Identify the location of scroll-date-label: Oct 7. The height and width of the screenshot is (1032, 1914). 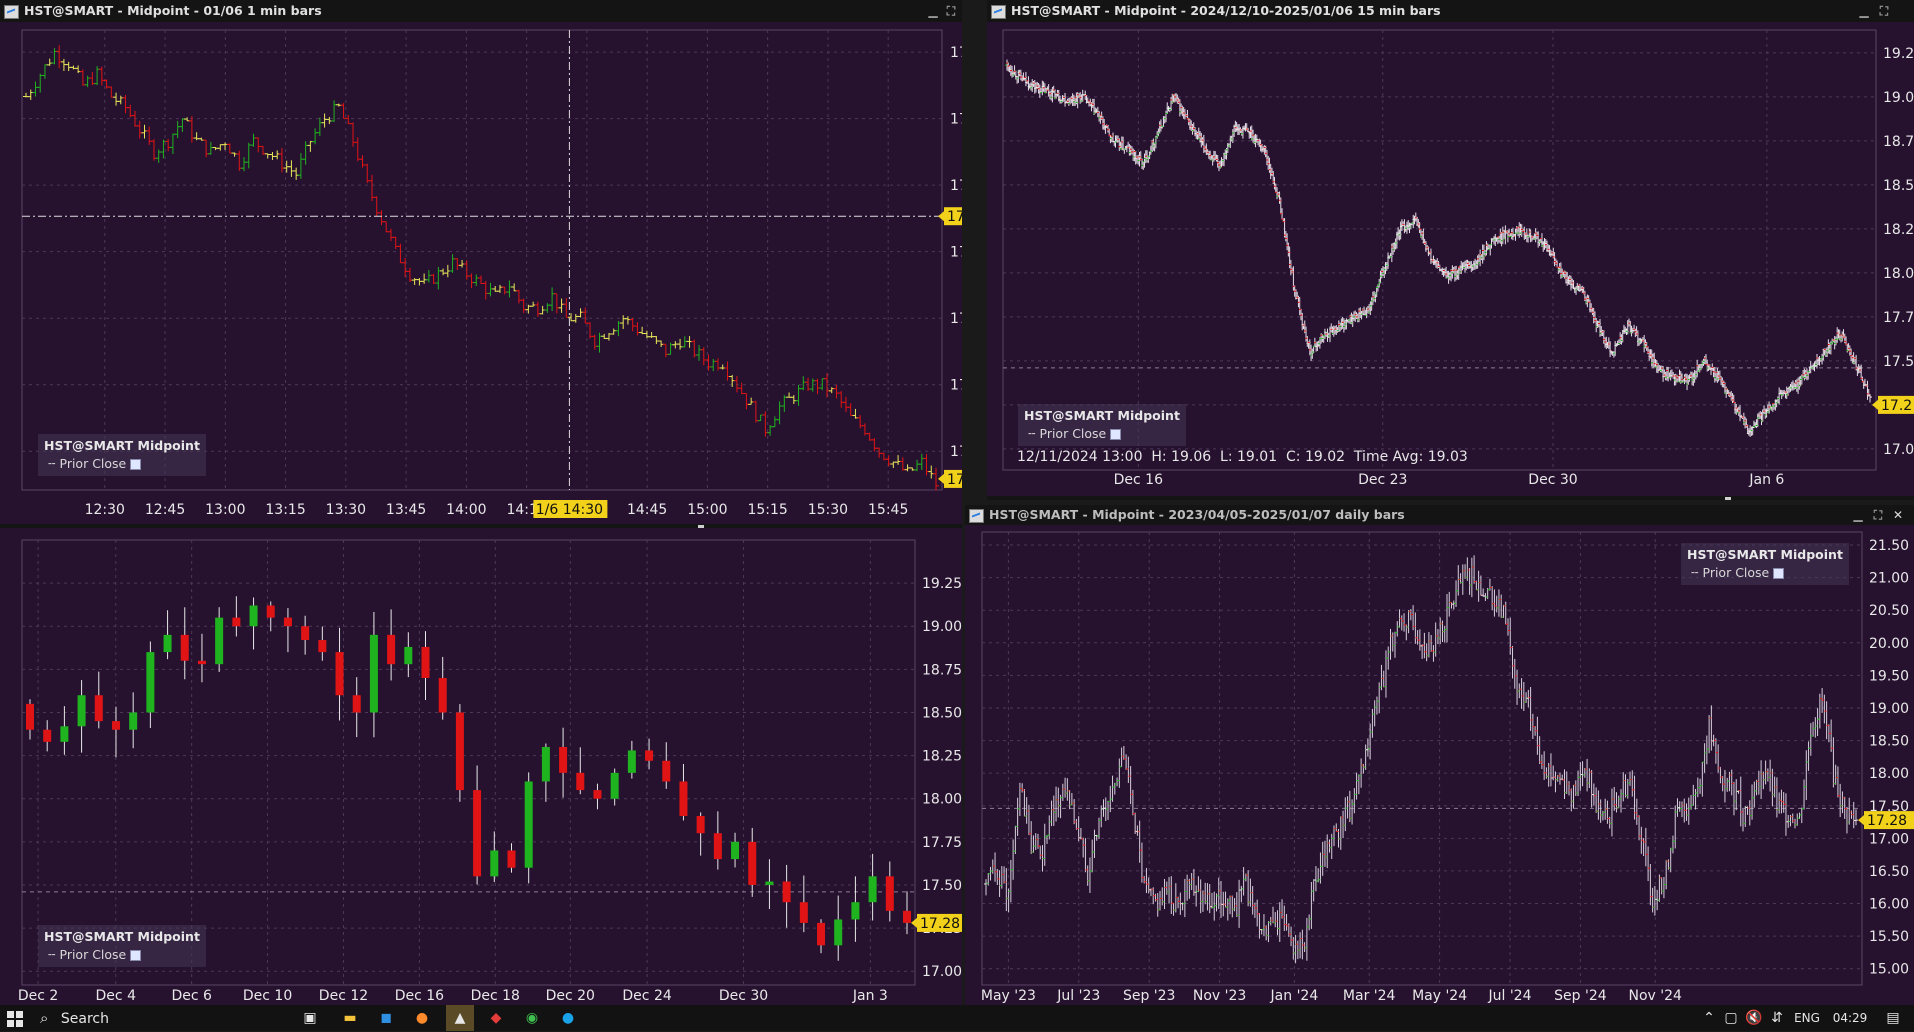
(1187, 499).